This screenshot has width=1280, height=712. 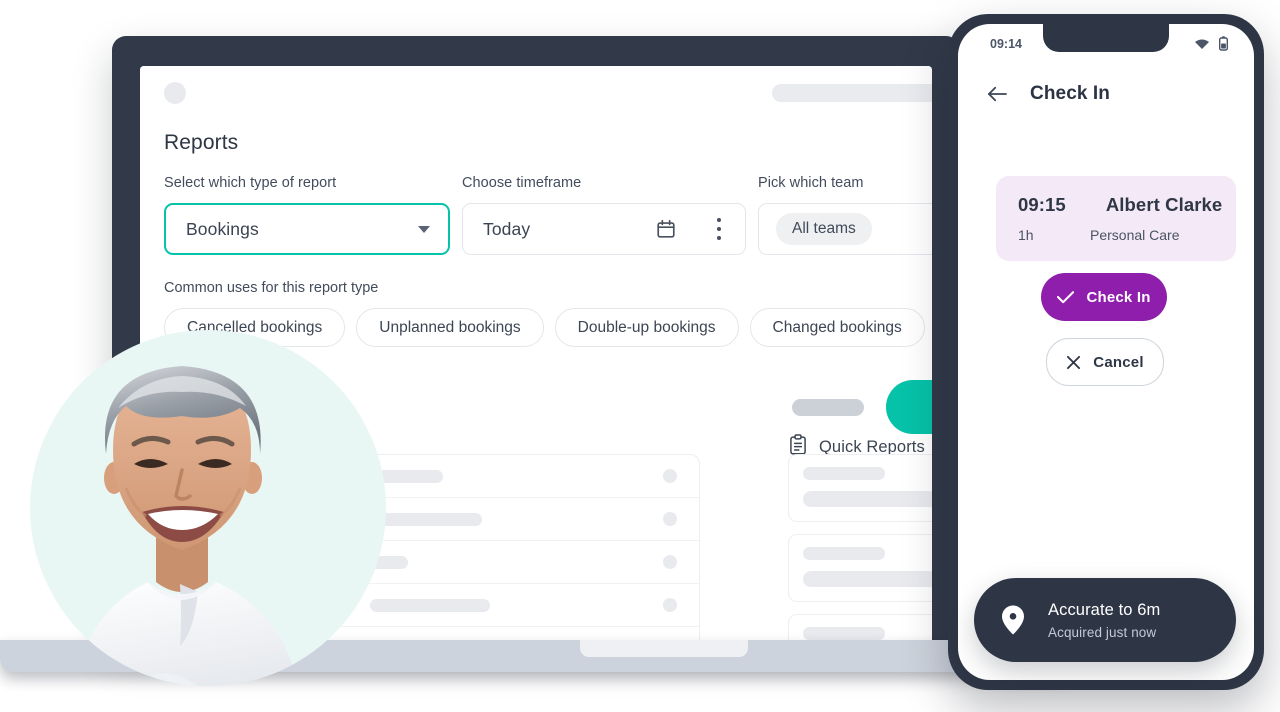 I want to click on portrait-photo, so click(x=208, y=508).